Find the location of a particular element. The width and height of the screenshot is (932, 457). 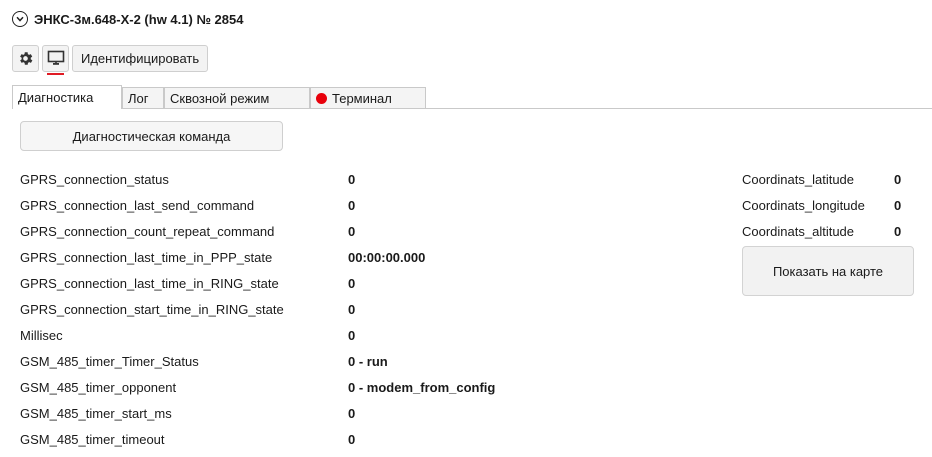

toolbar: Идентифицировать is located at coordinates (110, 59).